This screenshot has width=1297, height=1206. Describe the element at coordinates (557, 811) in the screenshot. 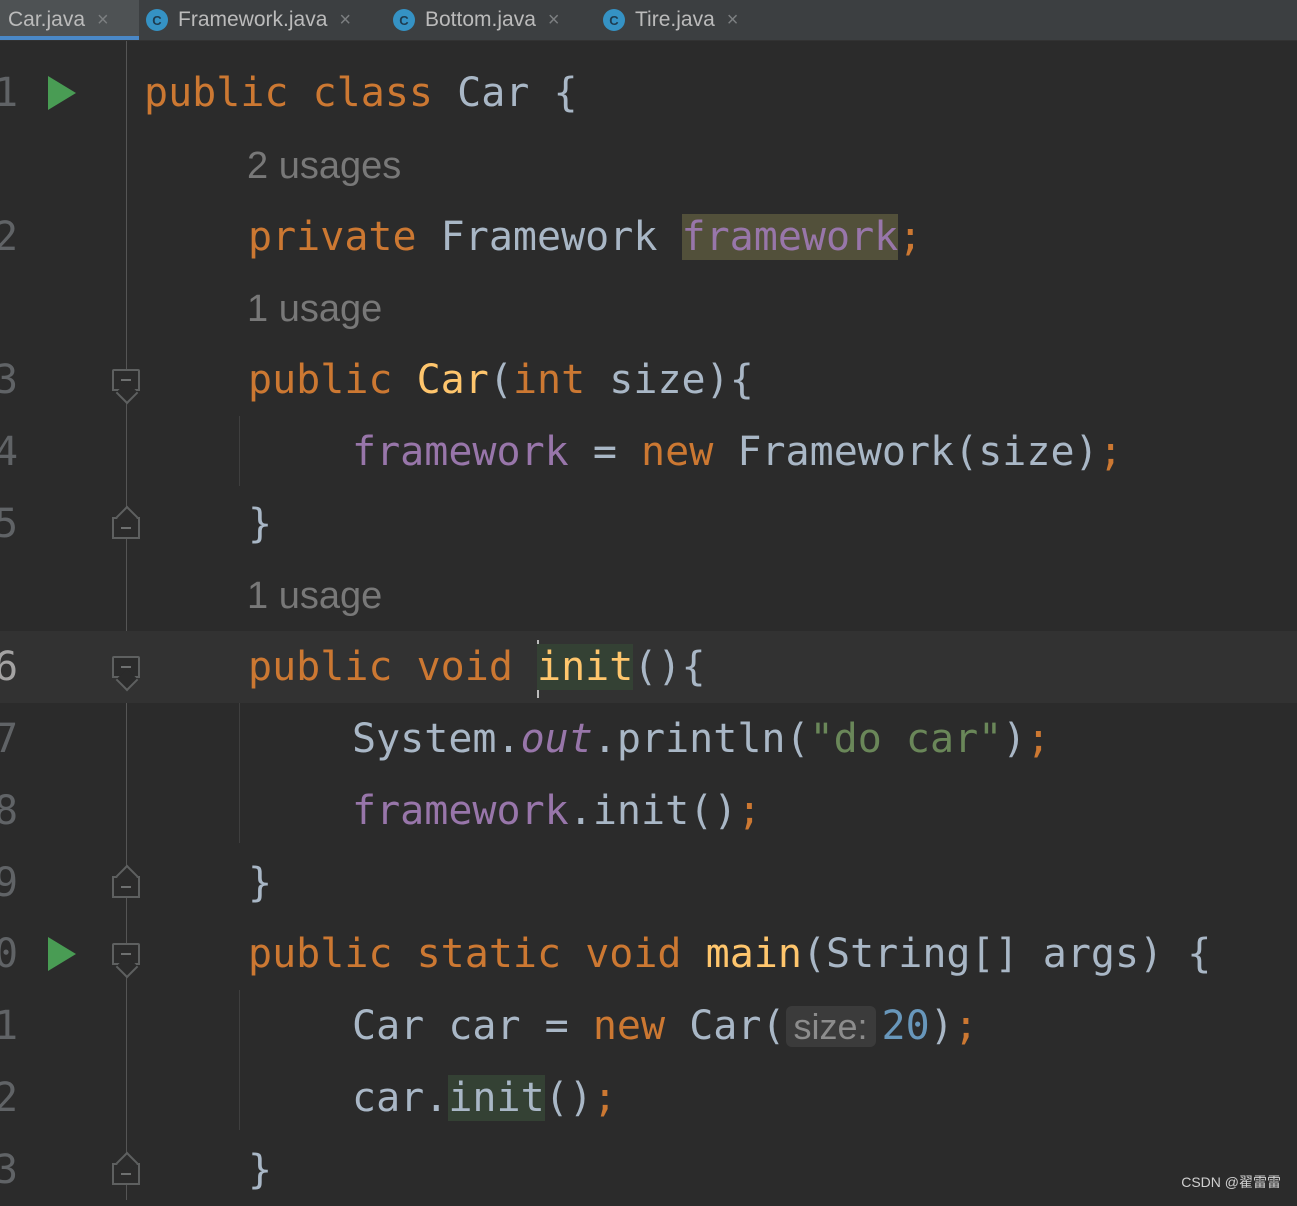

I see `code-text: framework.init();` at that location.